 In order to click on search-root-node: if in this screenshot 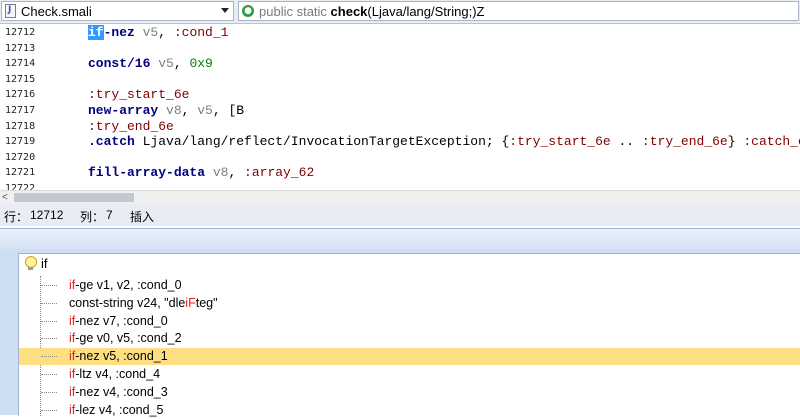, I will do `click(49, 264)`.